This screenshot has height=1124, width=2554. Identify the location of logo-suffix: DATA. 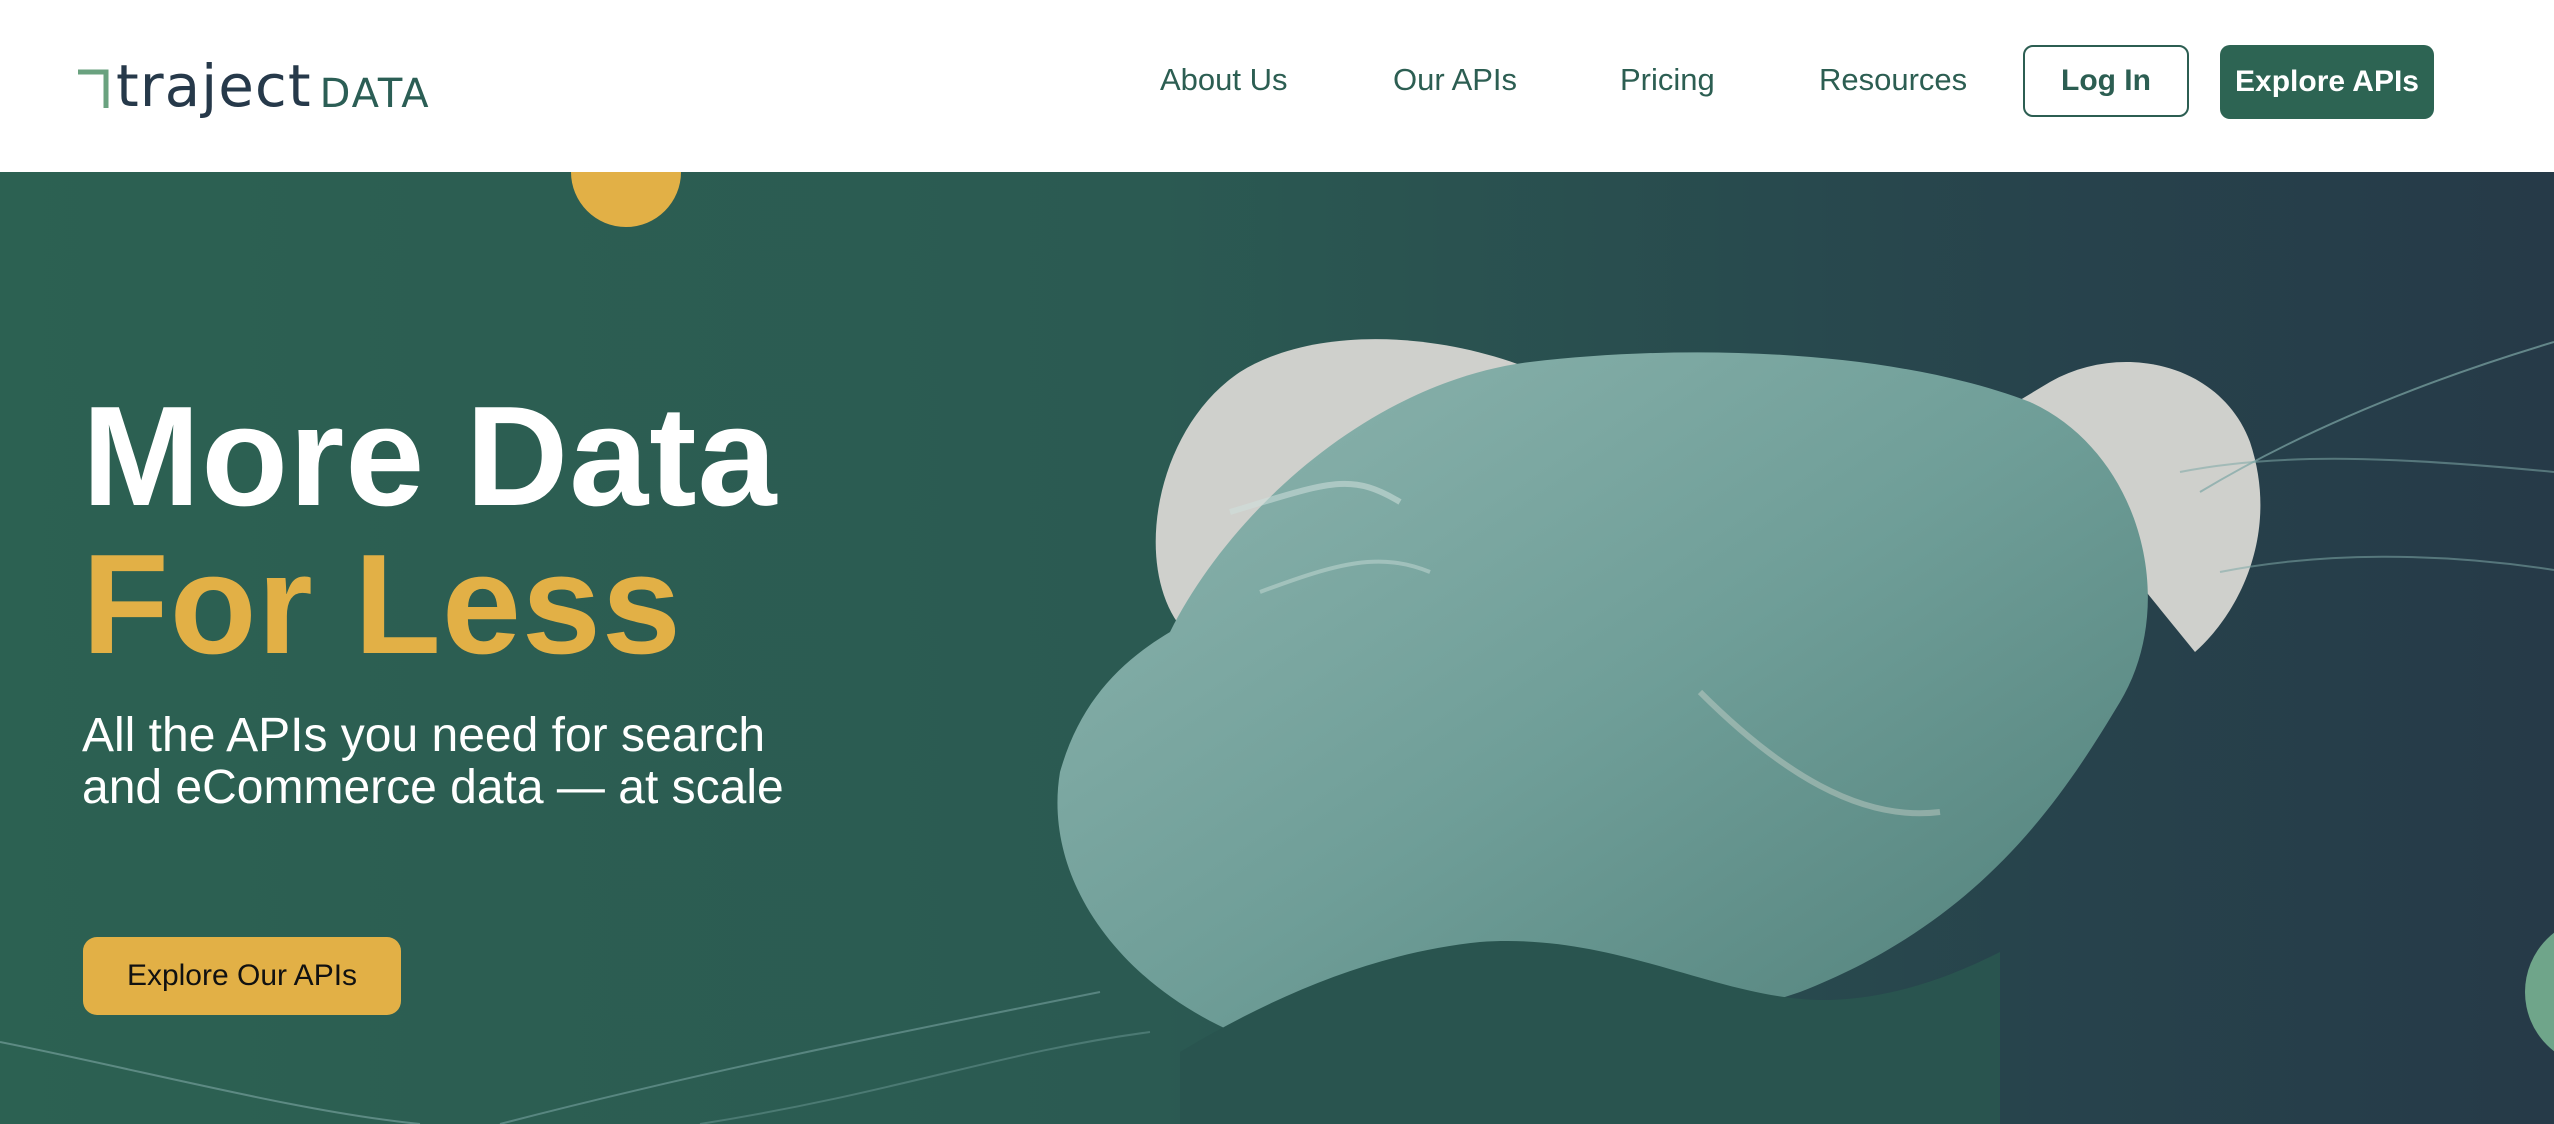
(375, 94).